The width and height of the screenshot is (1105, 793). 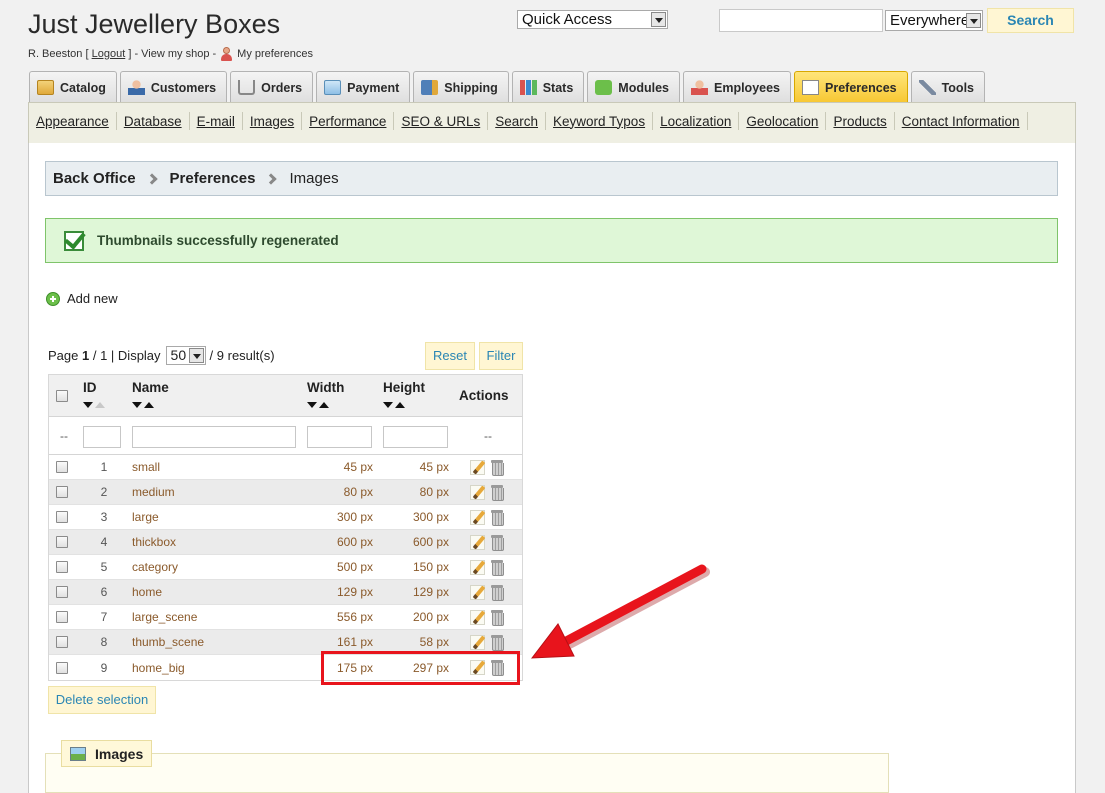 I want to click on tab-preferences: Preferences, so click(x=851, y=87).